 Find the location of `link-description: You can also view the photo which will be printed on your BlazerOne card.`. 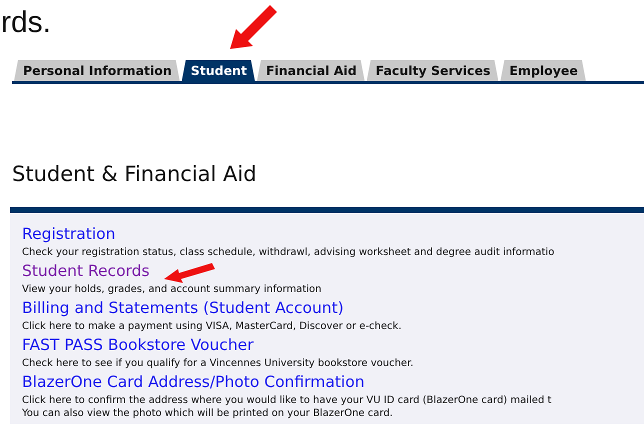

link-description: You can also view the photo which will be printed on your BlazerOne card. is located at coordinates (208, 413).